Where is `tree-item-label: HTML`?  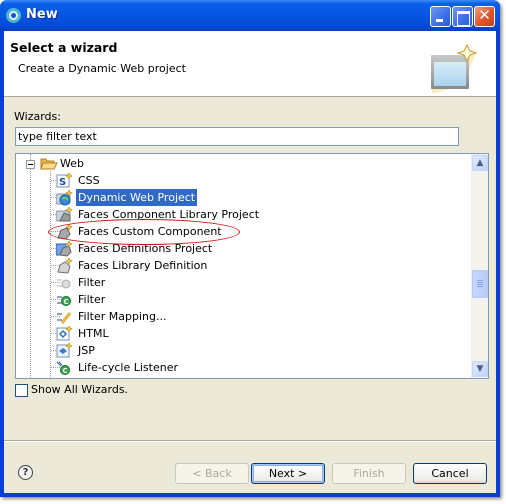
tree-item-label: HTML is located at coordinates (93, 333).